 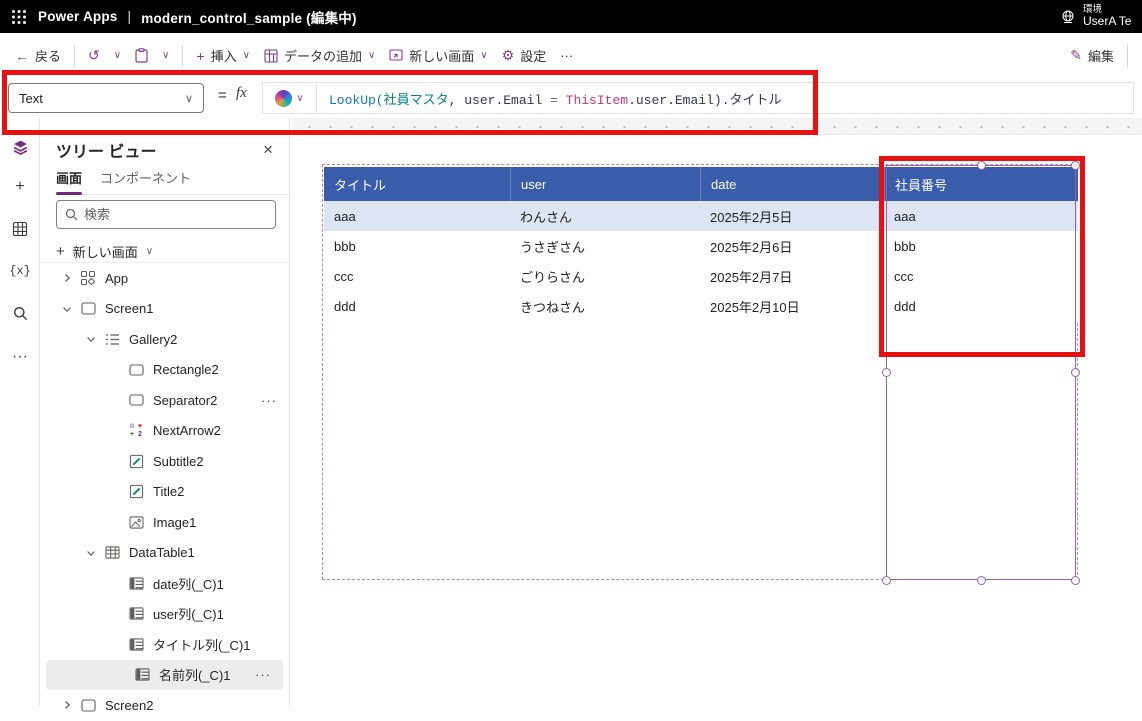 I want to click on copilot-button: ∨, so click(x=290, y=98).